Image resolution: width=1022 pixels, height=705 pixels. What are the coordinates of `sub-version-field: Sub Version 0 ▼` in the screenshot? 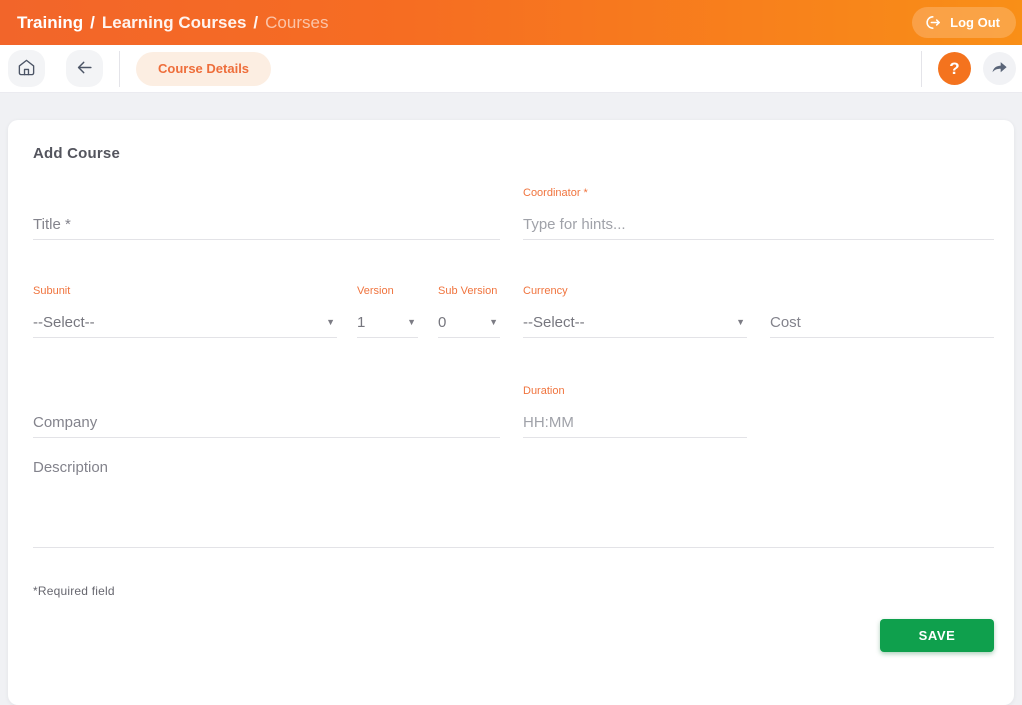 It's located at (469, 310).